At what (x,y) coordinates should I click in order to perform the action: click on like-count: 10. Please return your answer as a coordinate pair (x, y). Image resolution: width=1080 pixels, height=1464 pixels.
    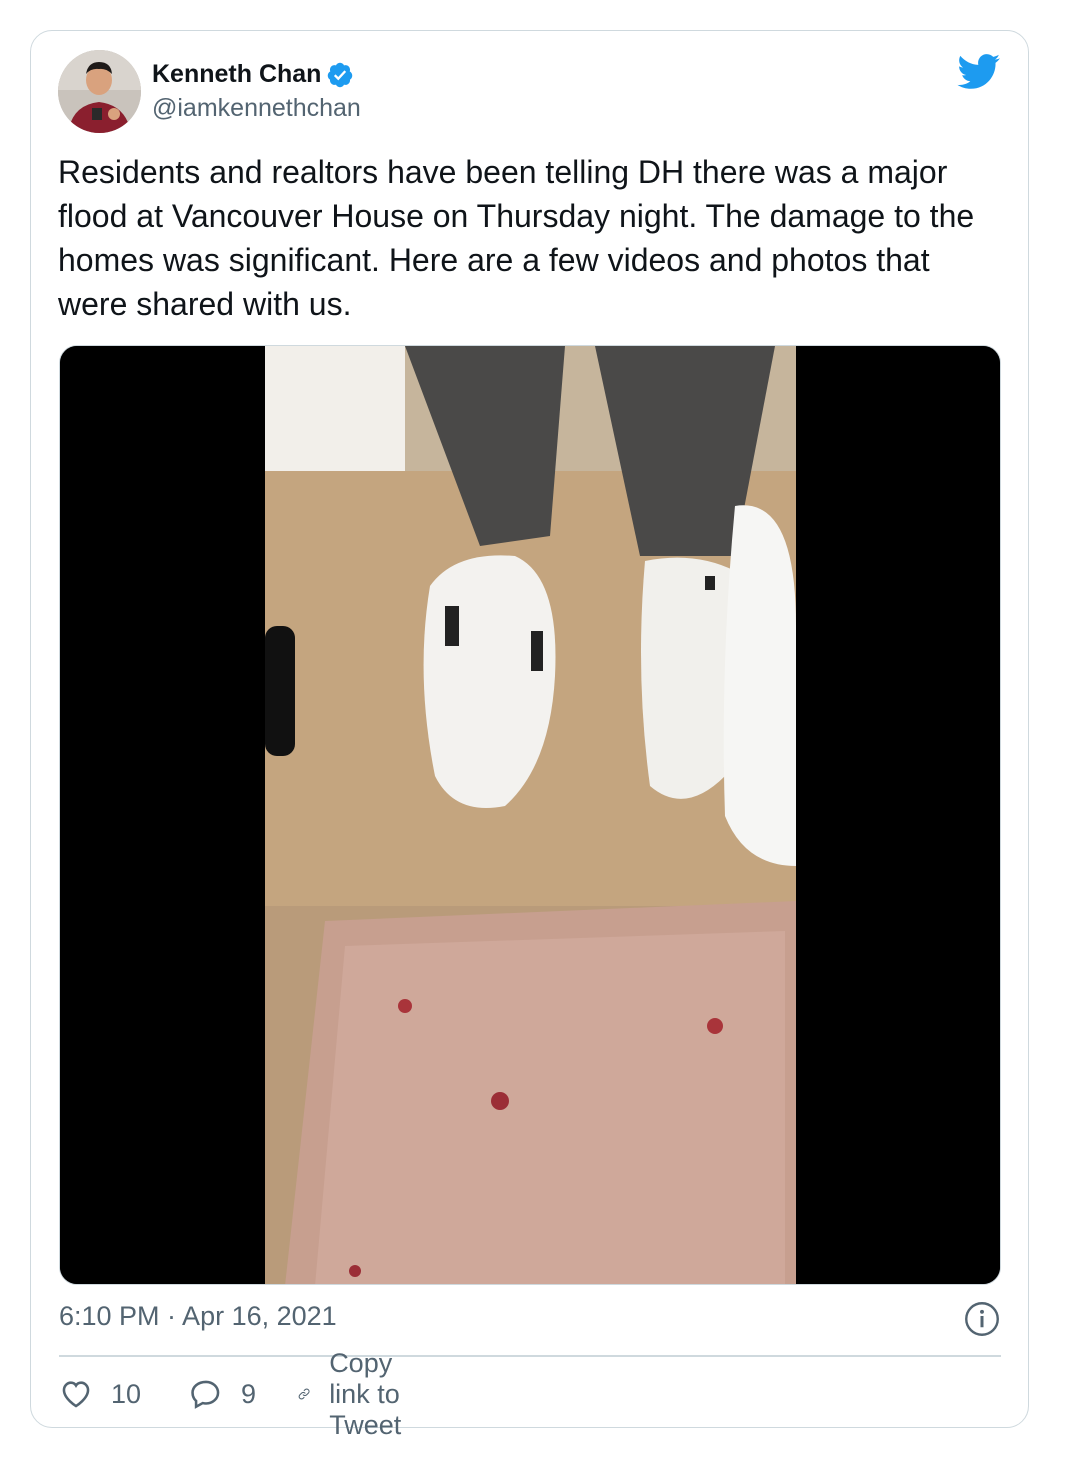
    Looking at the image, I should click on (126, 1393).